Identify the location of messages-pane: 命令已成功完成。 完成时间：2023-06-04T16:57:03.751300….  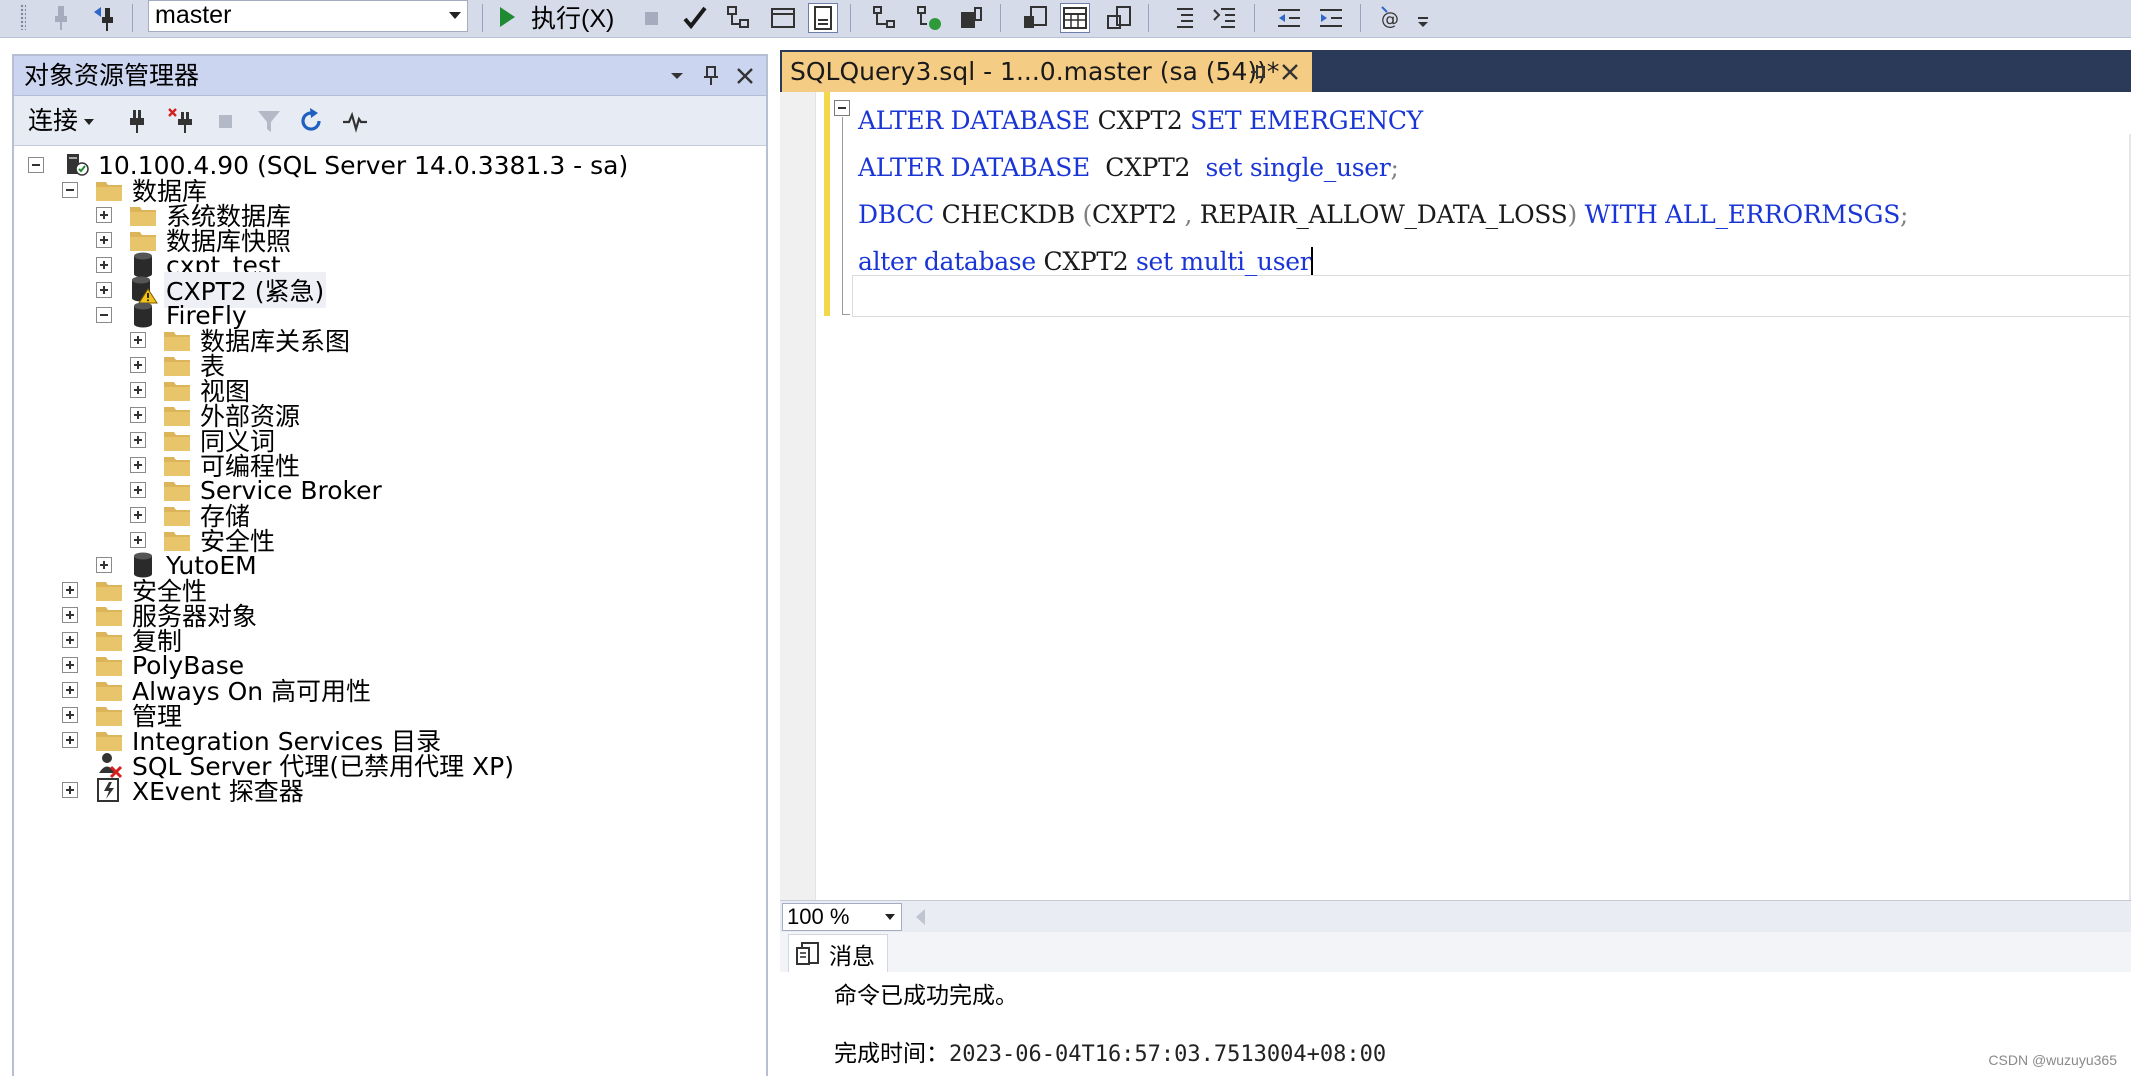
(1455, 1024).